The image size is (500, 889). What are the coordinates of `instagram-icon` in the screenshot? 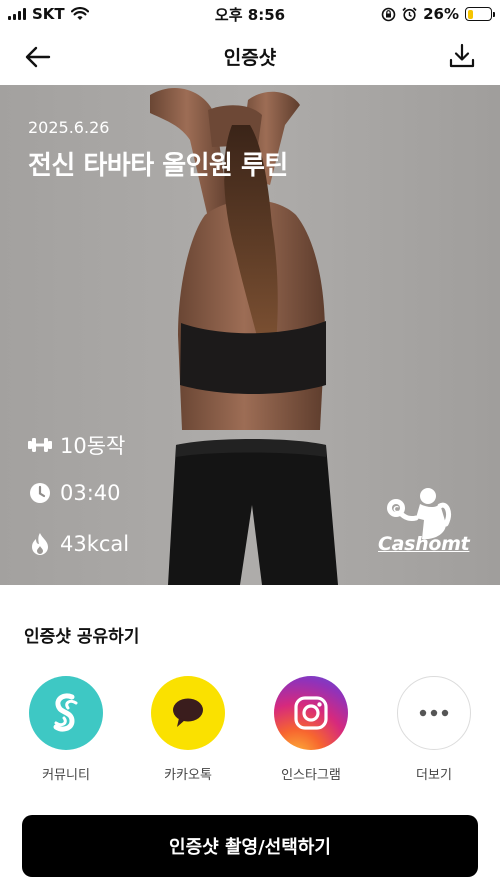 It's located at (311, 713).